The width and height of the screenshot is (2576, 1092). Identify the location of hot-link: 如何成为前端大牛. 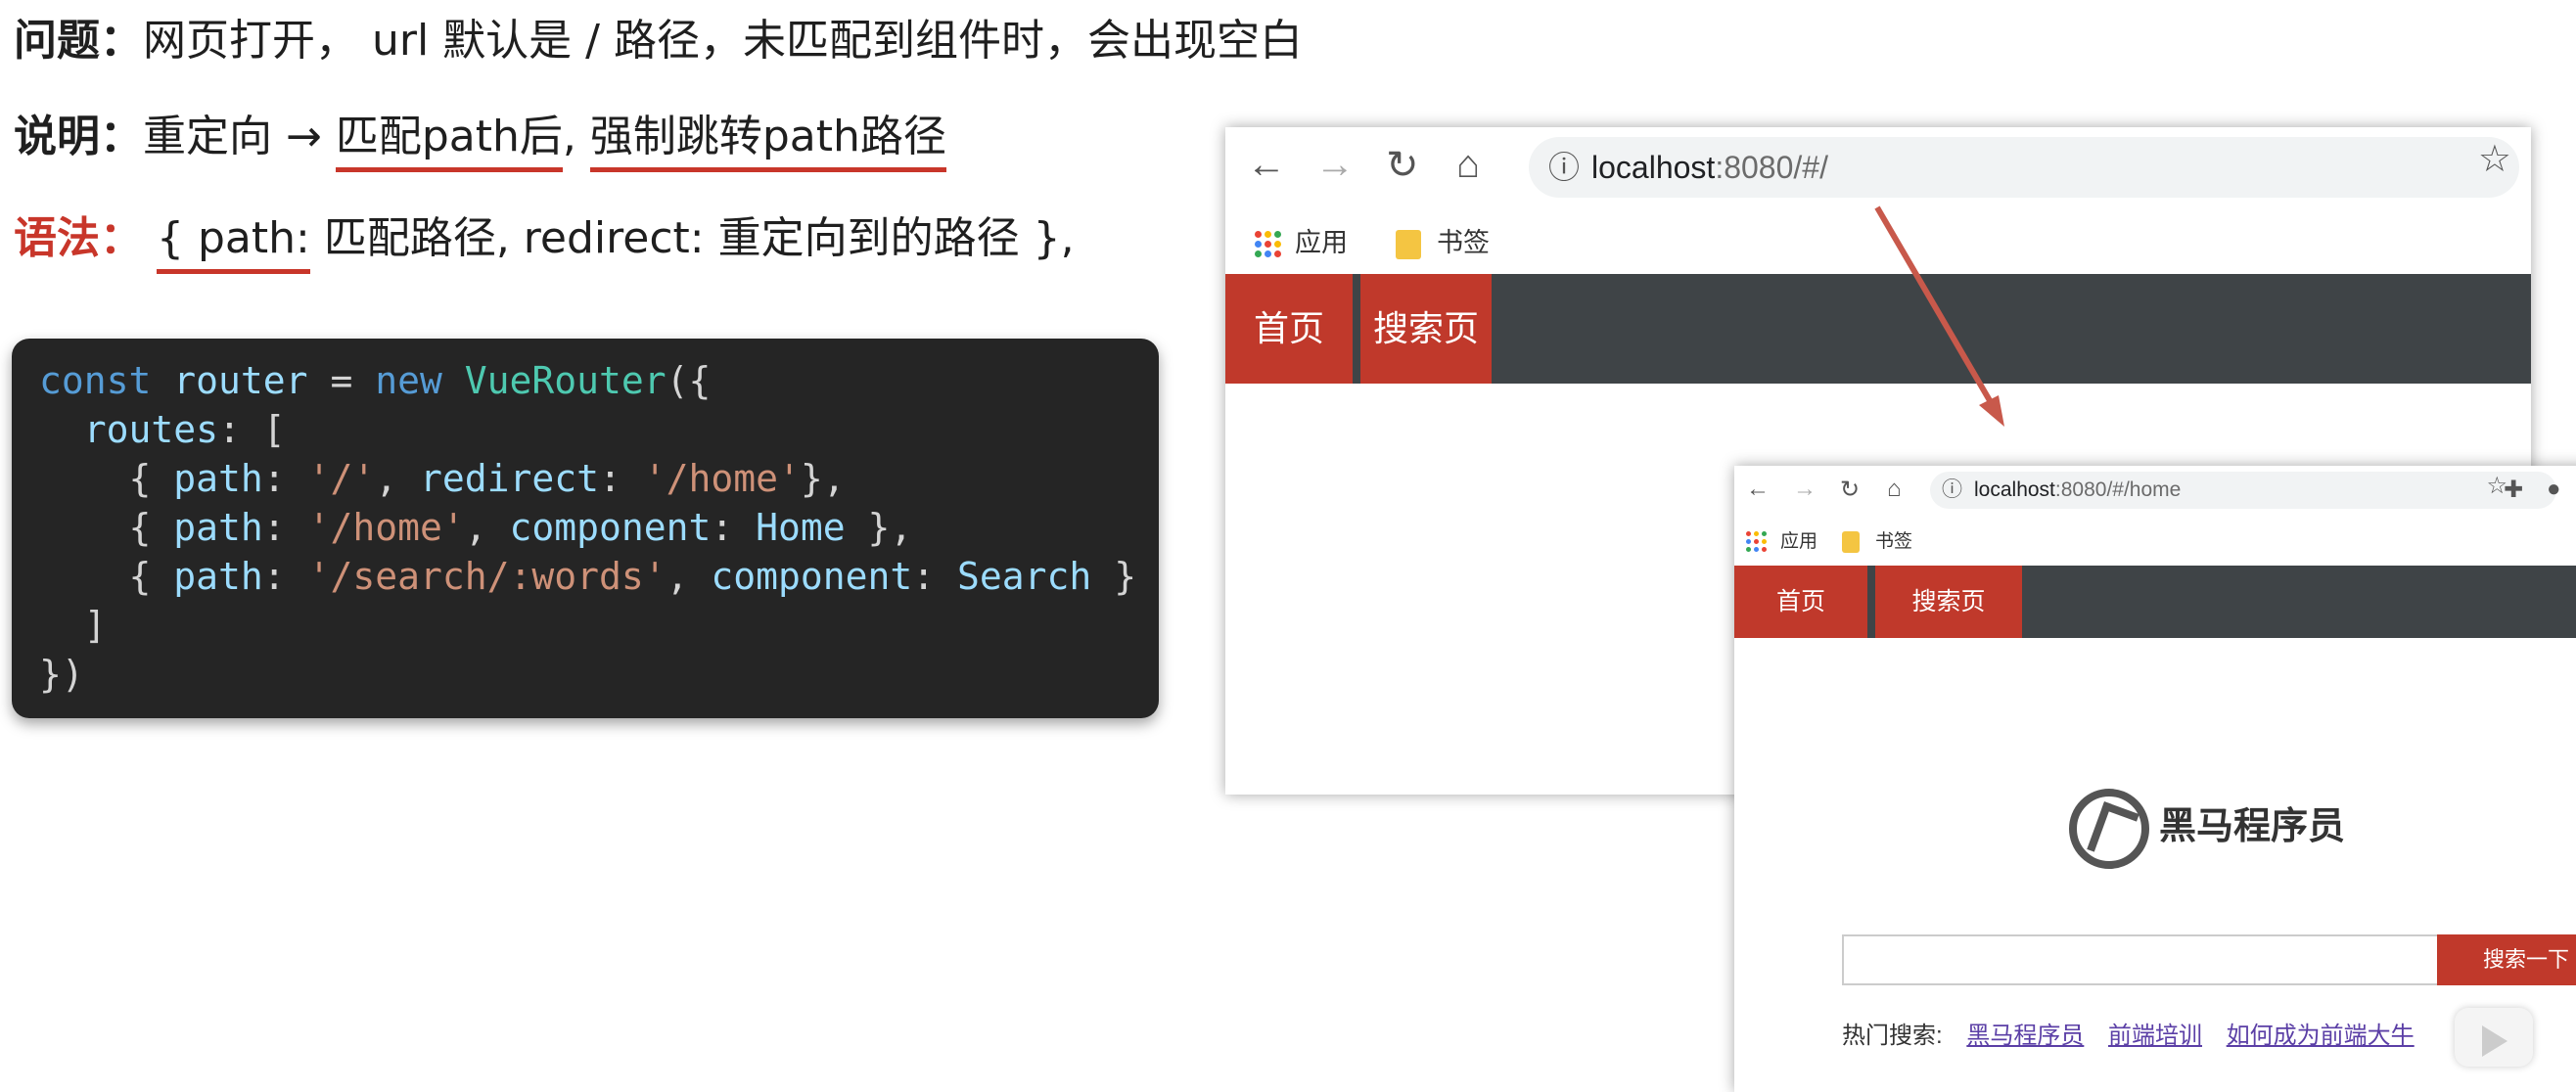
(2321, 1036).